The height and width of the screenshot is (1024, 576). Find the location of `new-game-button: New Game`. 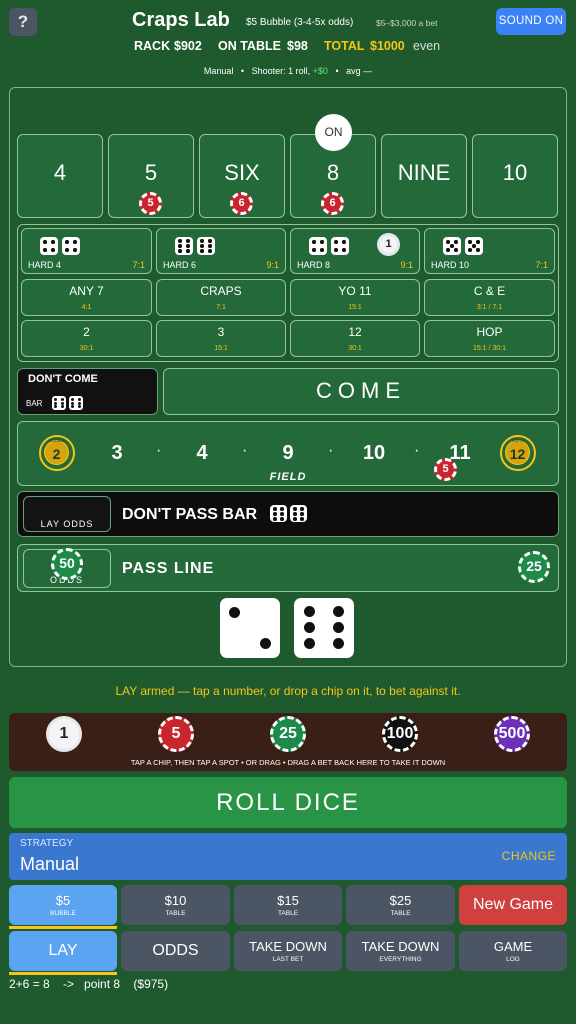

new-game-button: New Game is located at coordinates (513, 905).